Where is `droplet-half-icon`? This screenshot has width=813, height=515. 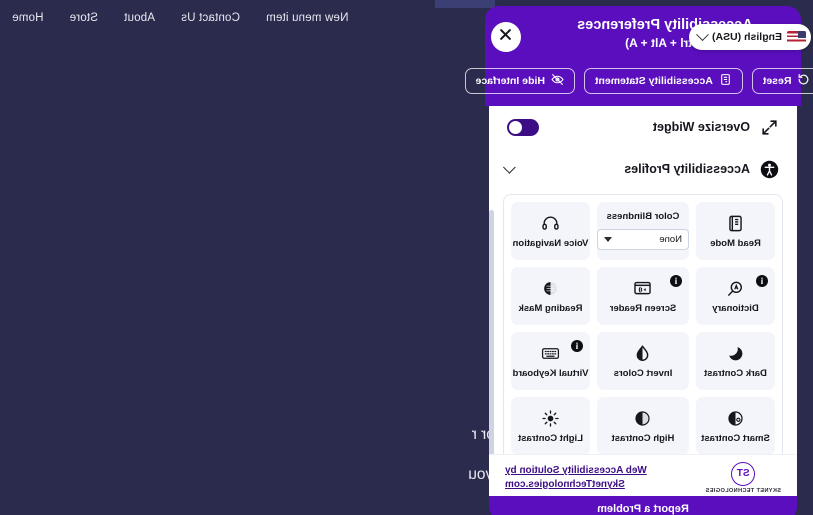
droplet-half-icon is located at coordinates (643, 353).